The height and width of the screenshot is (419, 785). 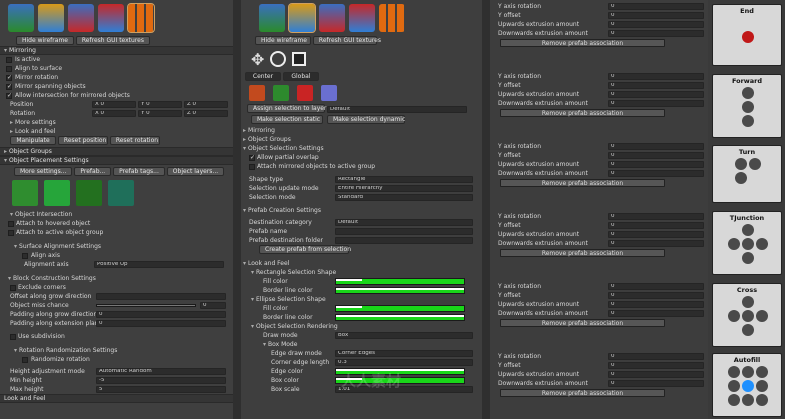 I want to click on castle-select-icon, so click(x=302, y=18).